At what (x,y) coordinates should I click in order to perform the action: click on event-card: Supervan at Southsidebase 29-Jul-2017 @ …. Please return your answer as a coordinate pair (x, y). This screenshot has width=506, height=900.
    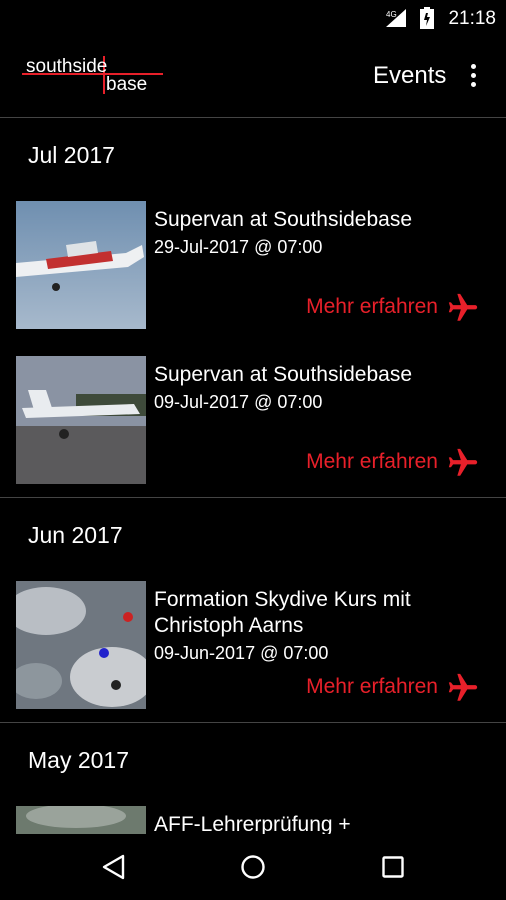
    Looking at the image, I should click on (252, 265).